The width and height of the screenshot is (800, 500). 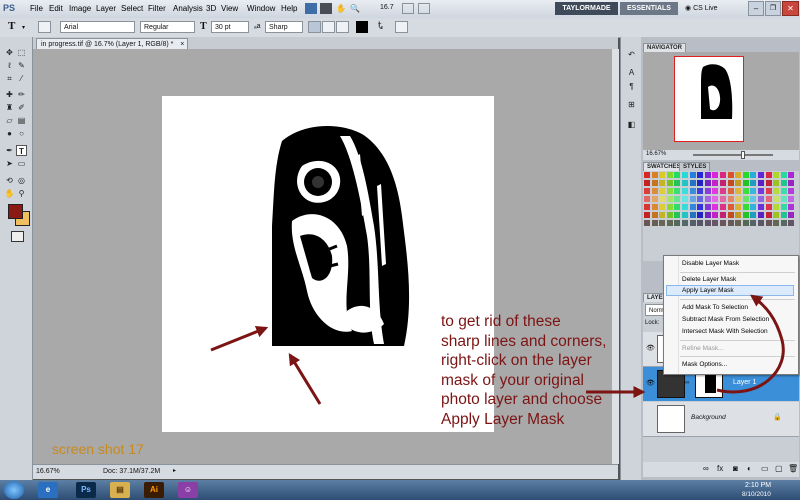 What do you see at coordinates (14, 490) in the screenshot?
I see `start-orb-icon` at bounding box center [14, 490].